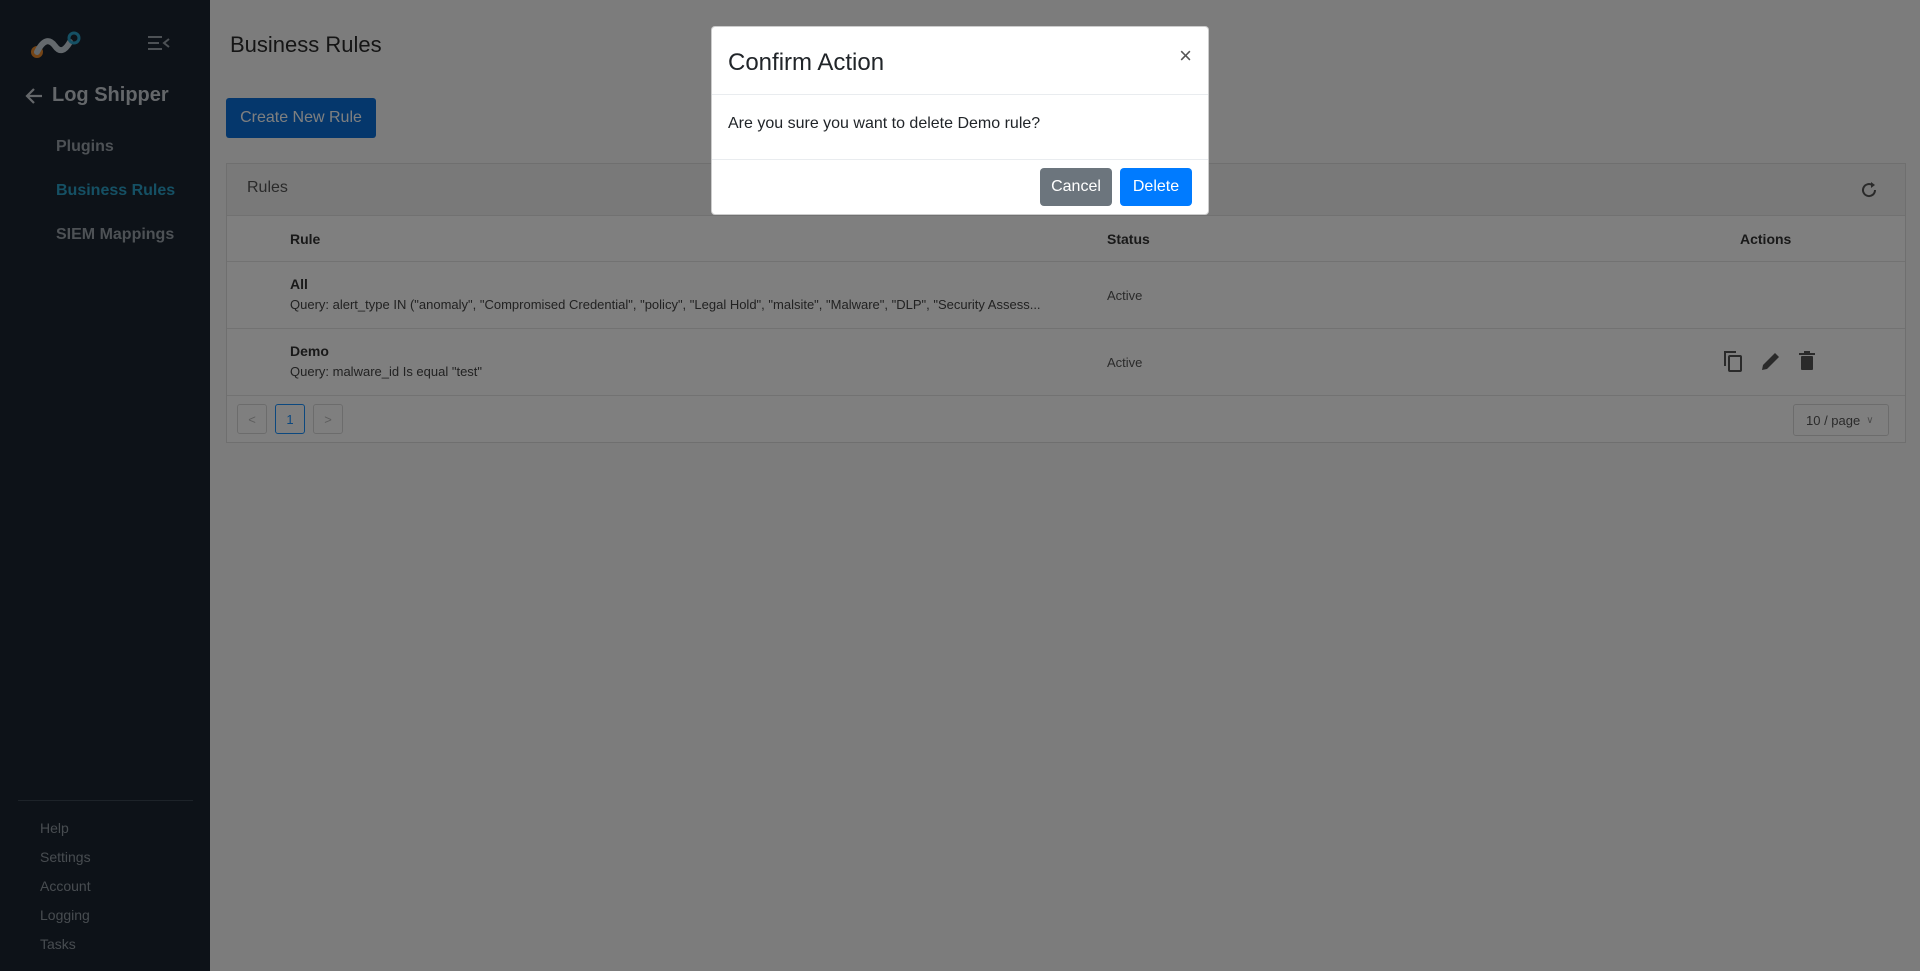 The width and height of the screenshot is (1920, 971). Describe the element at coordinates (1156, 187) in the screenshot. I see `delete-button: Delete` at that location.